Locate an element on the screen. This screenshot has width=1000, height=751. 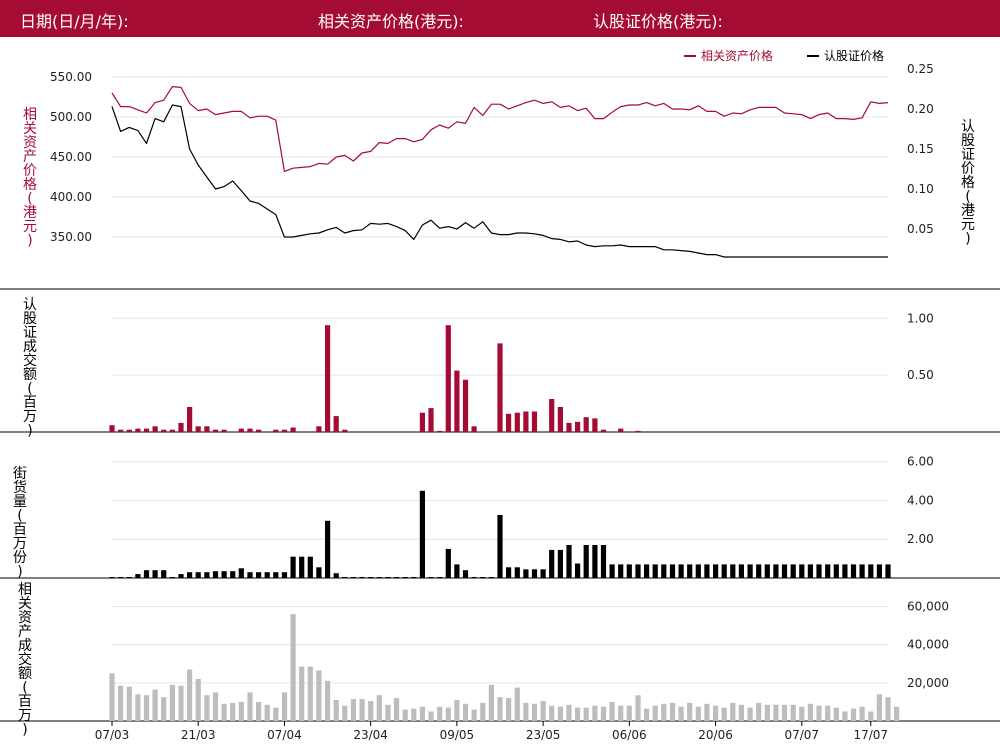
turnover-tick-label: 0.50 is located at coordinates (920, 375).